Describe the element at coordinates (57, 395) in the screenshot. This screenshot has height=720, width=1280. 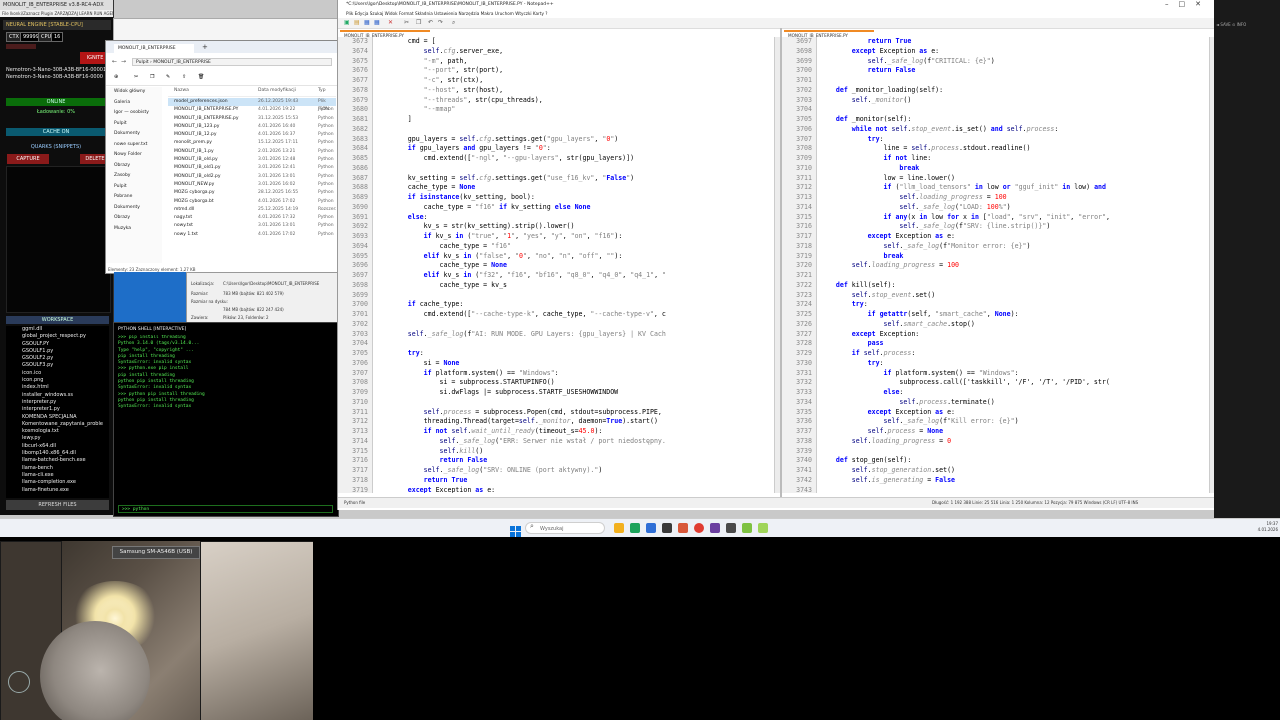
I see `list-item: installer_windows.ss` at that location.